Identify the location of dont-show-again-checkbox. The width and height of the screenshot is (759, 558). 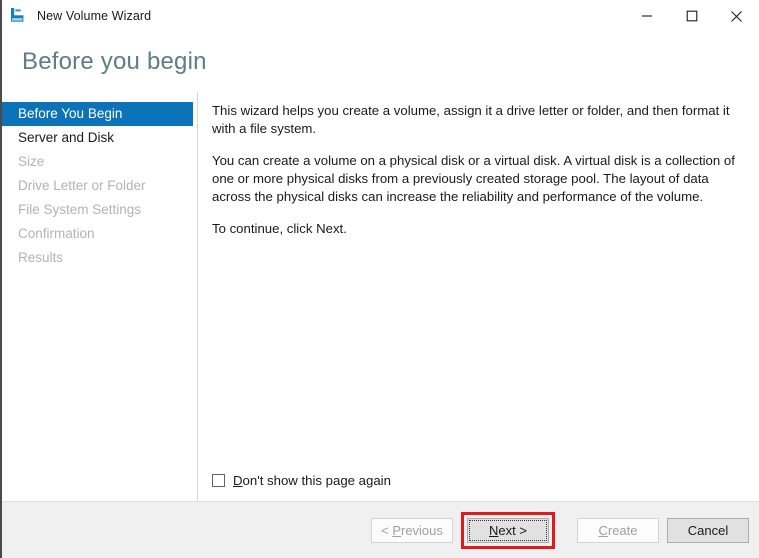
(218, 480).